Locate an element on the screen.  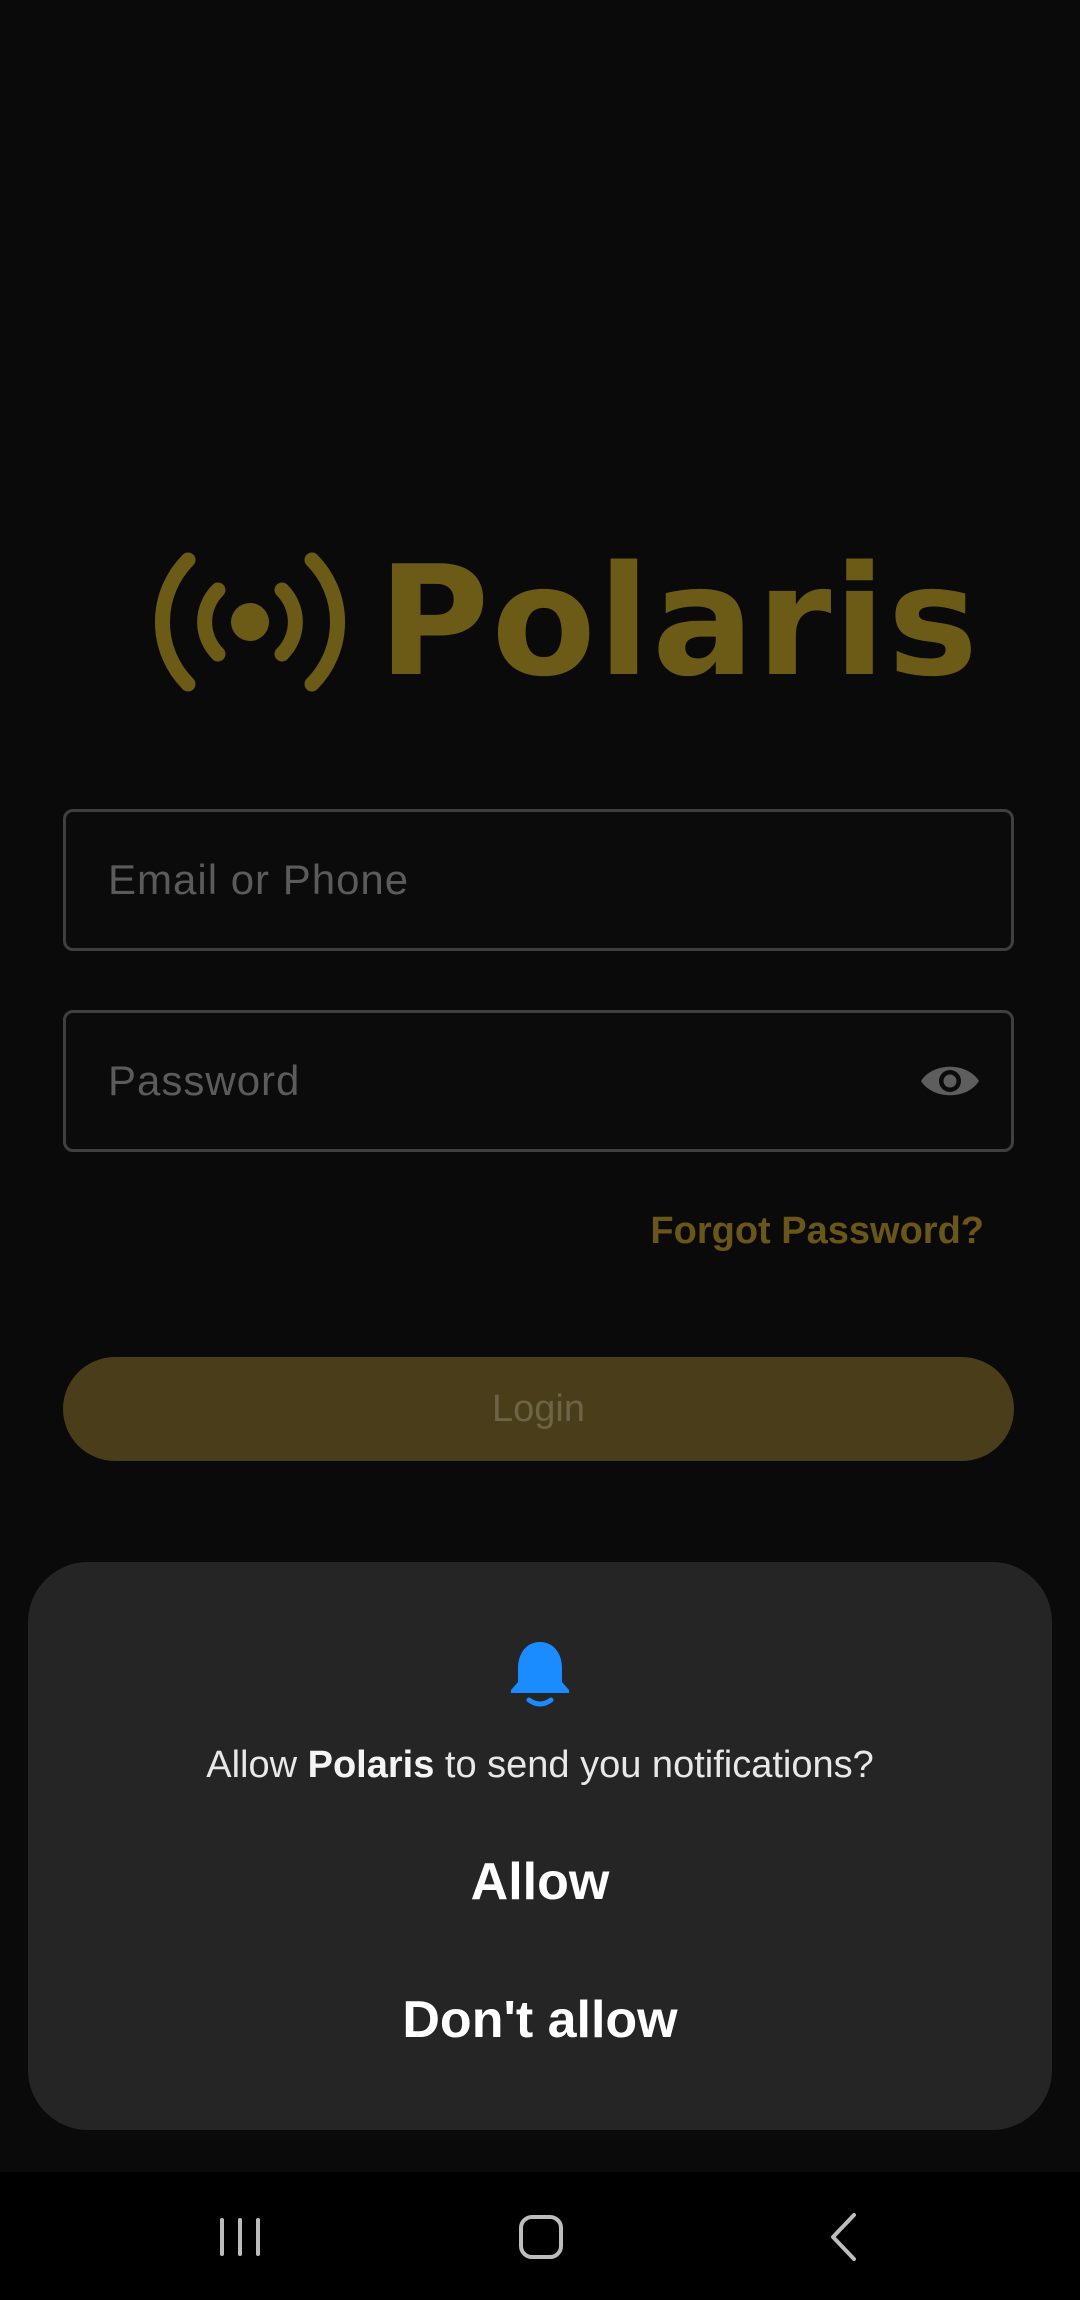
home-icon is located at coordinates (541, 2237).